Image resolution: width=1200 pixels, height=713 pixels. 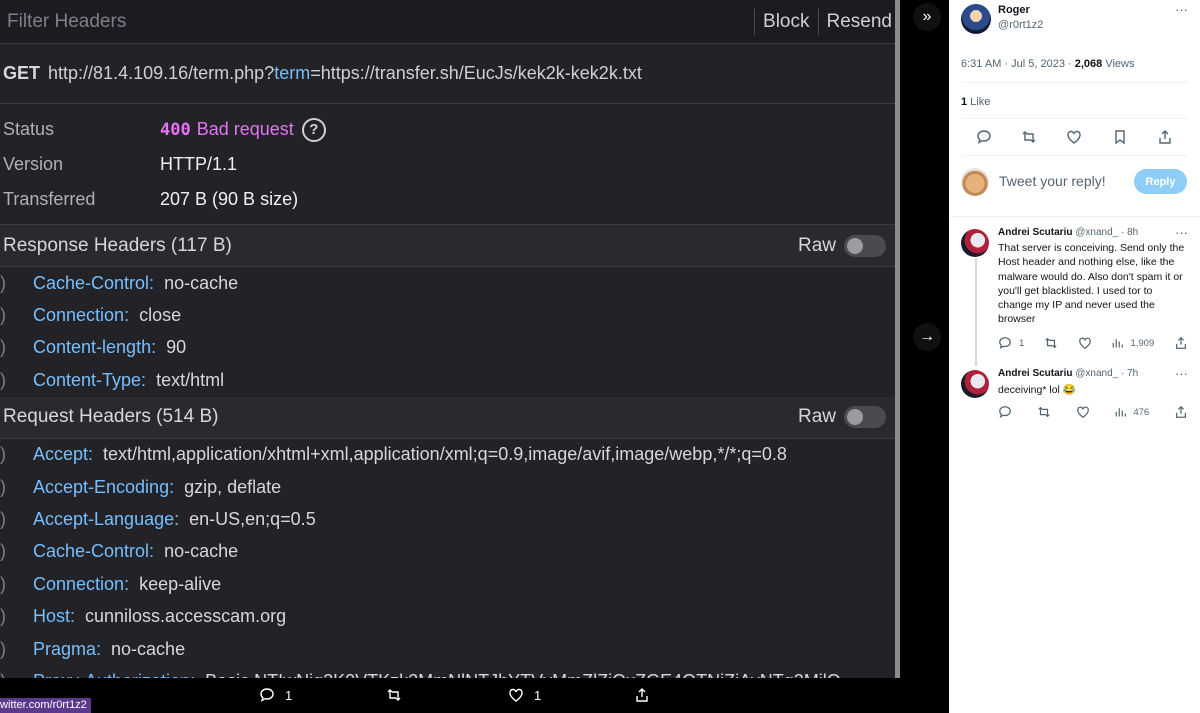 I want to click on header-row: ) Pragma: no-cache, so click(x=450, y=649).